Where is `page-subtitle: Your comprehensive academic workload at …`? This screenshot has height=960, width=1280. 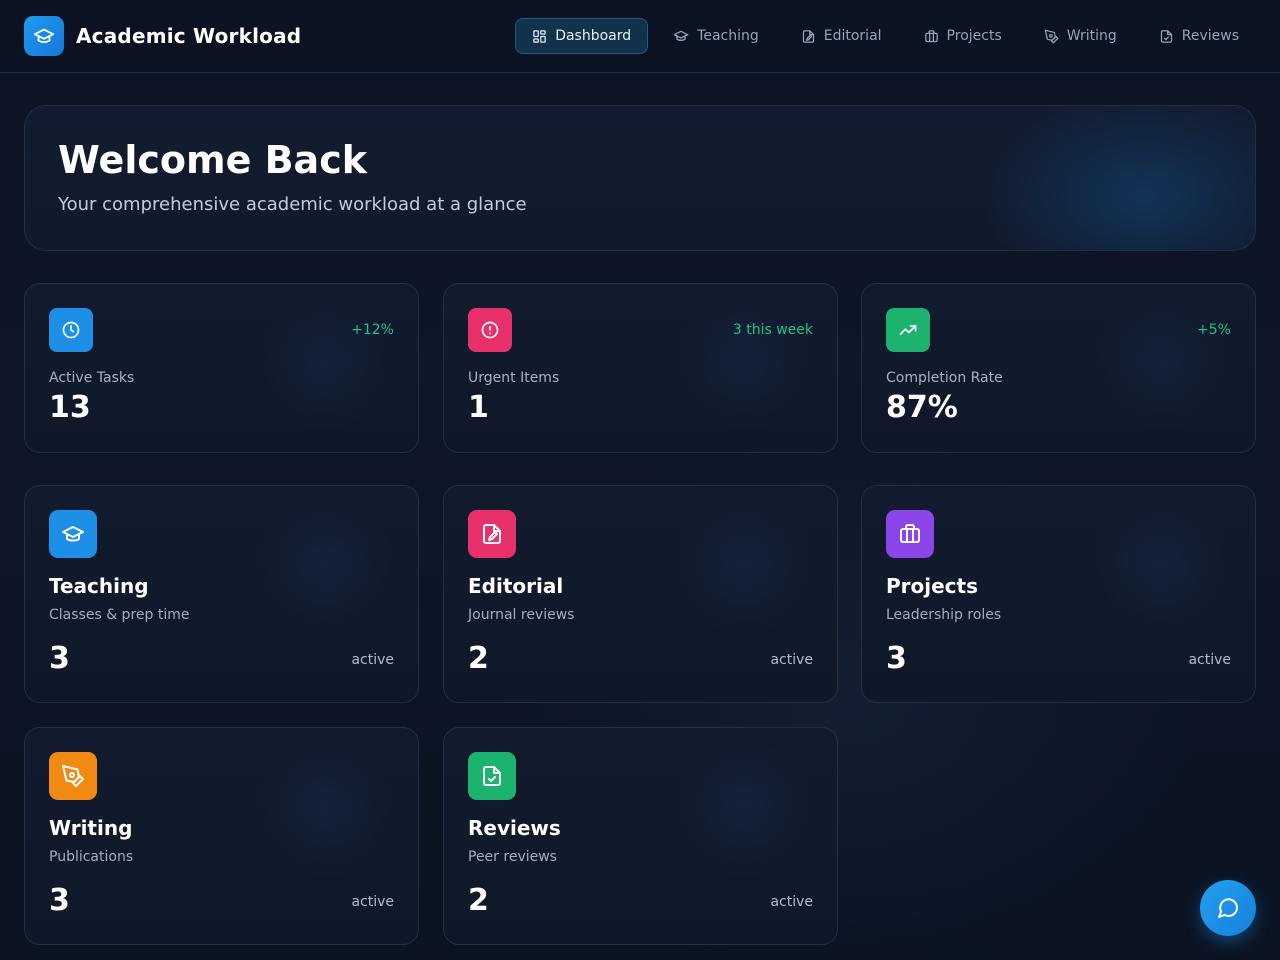 page-subtitle: Your comprehensive academic workload at … is located at coordinates (292, 204).